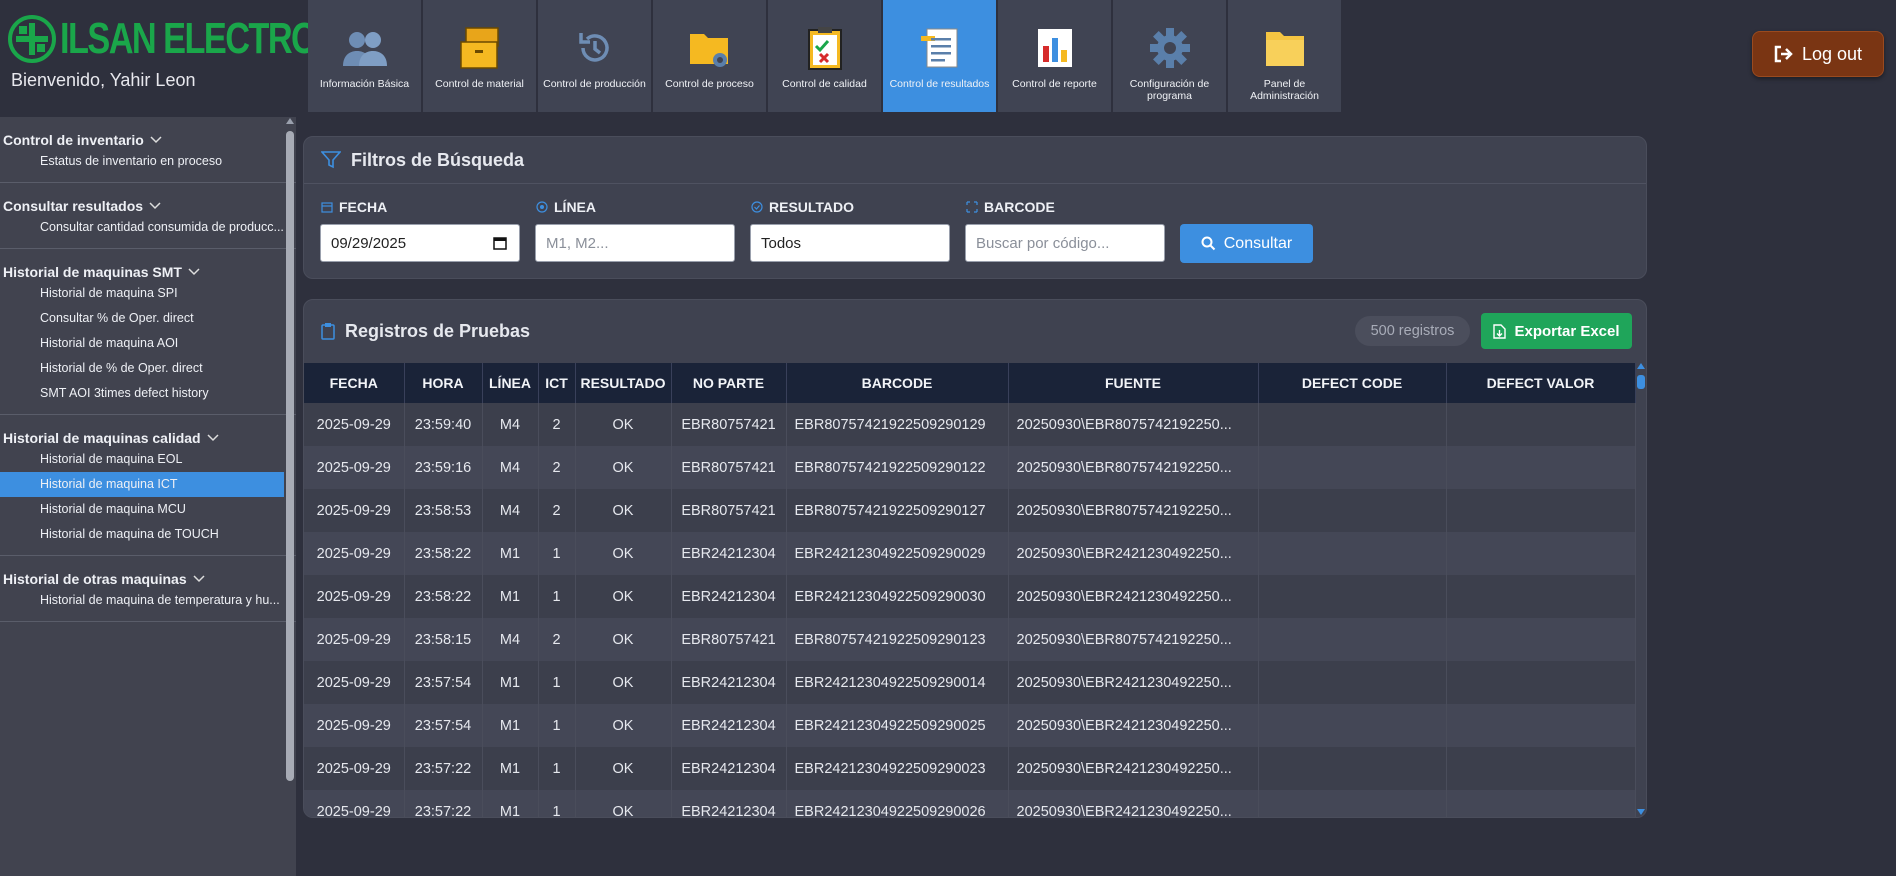 Image resolution: width=1896 pixels, height=876 pixels. Describe the element at coordinates (1641, 382) in the screenshot. I see `table-scrollbar-thumb` at that location.